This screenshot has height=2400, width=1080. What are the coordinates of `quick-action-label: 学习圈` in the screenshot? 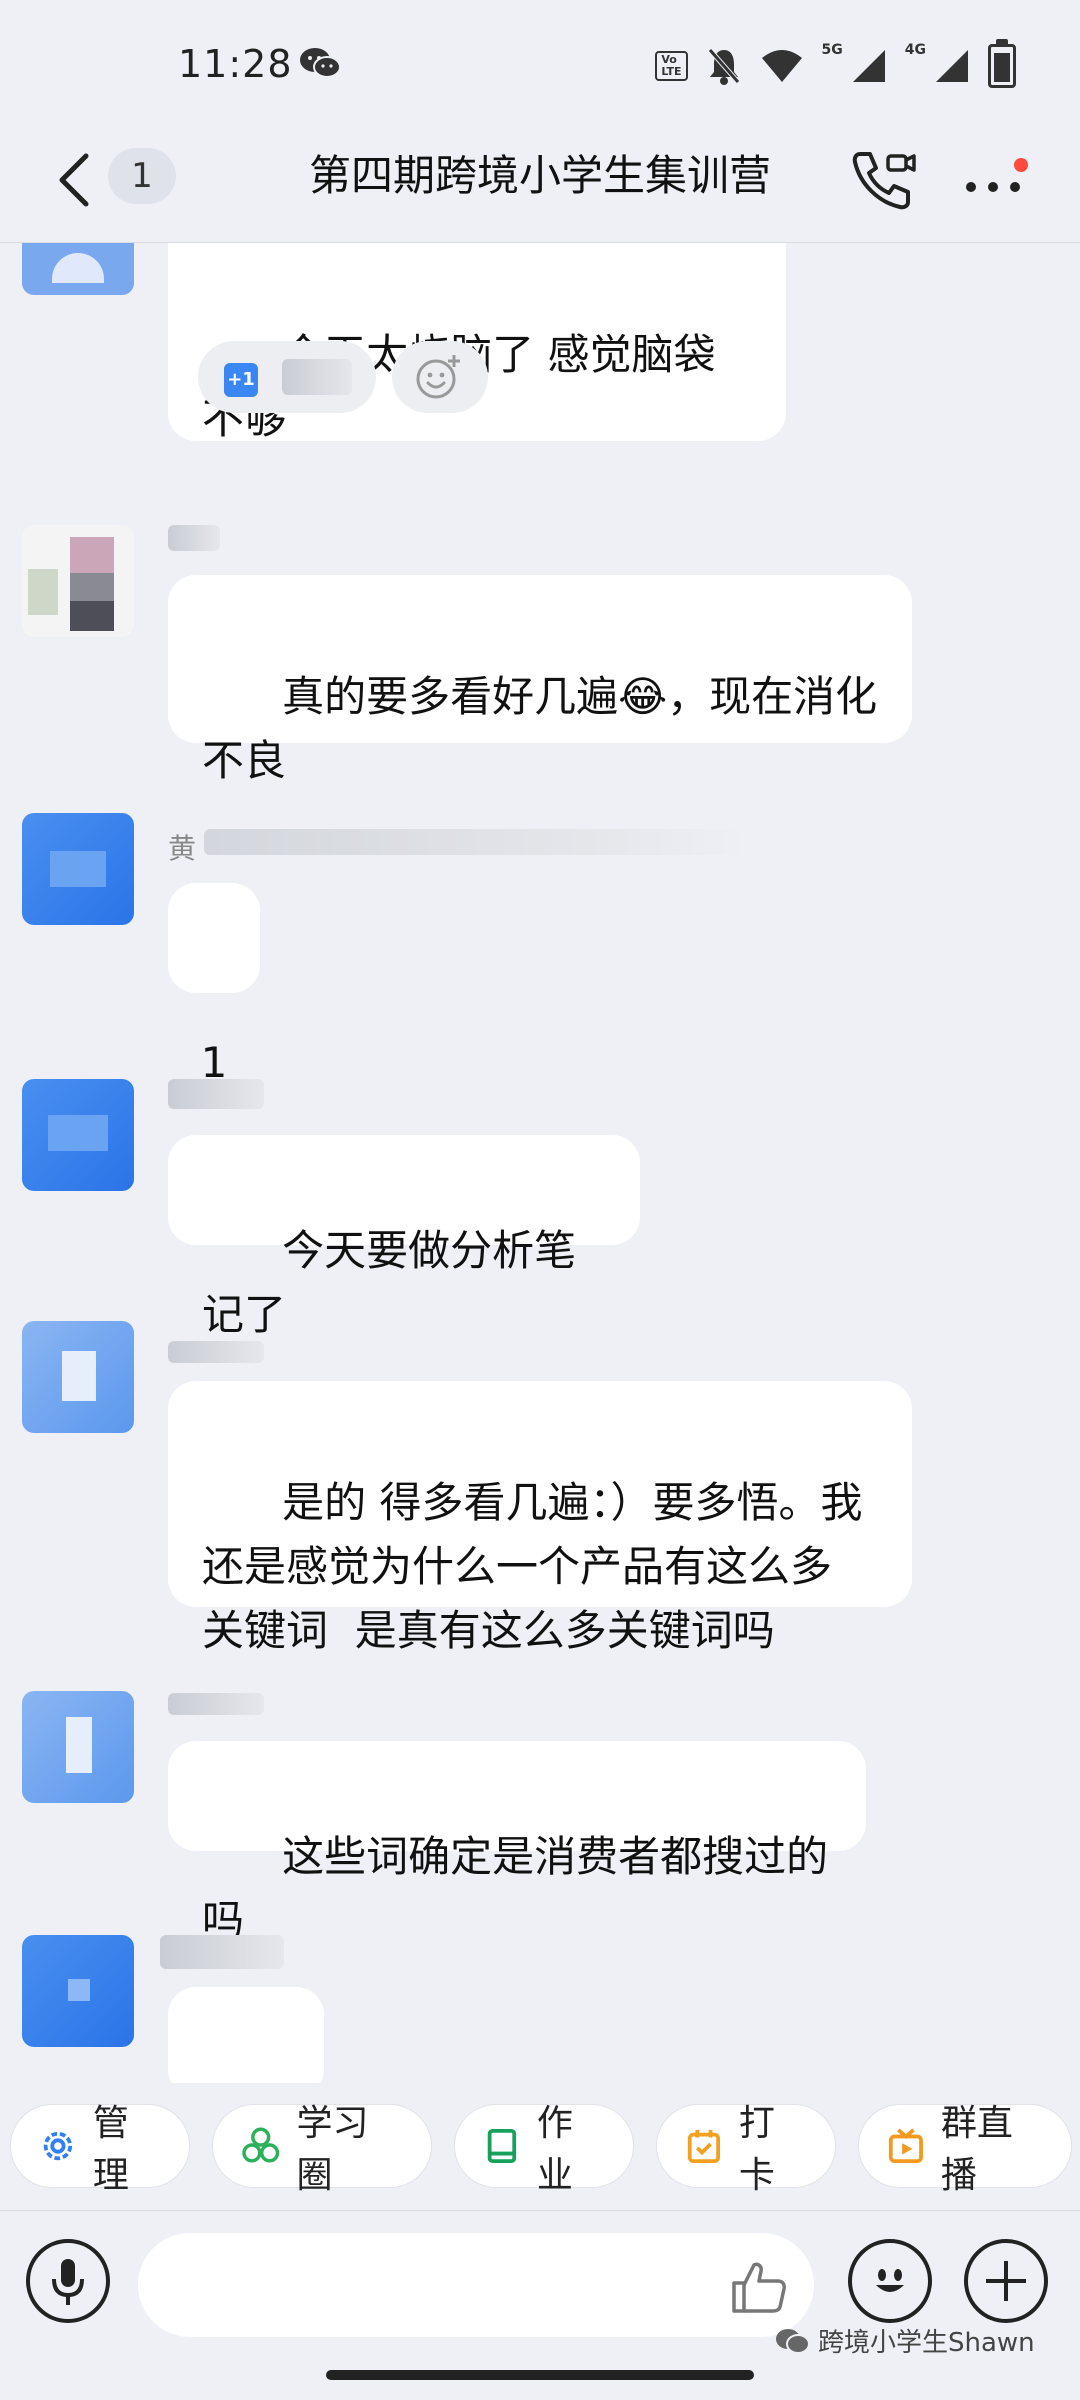 It's located at (332, 2149).